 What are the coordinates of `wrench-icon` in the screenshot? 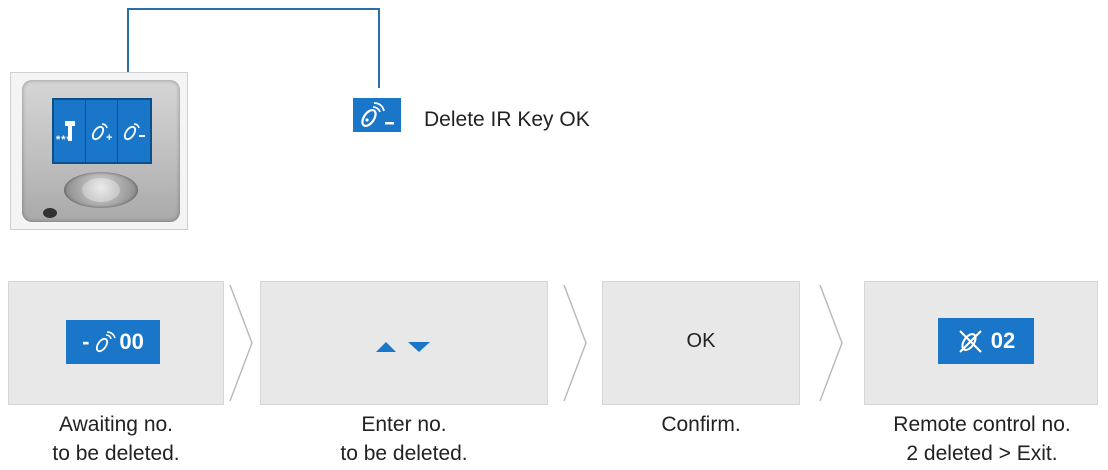 It's located at (70, 131).